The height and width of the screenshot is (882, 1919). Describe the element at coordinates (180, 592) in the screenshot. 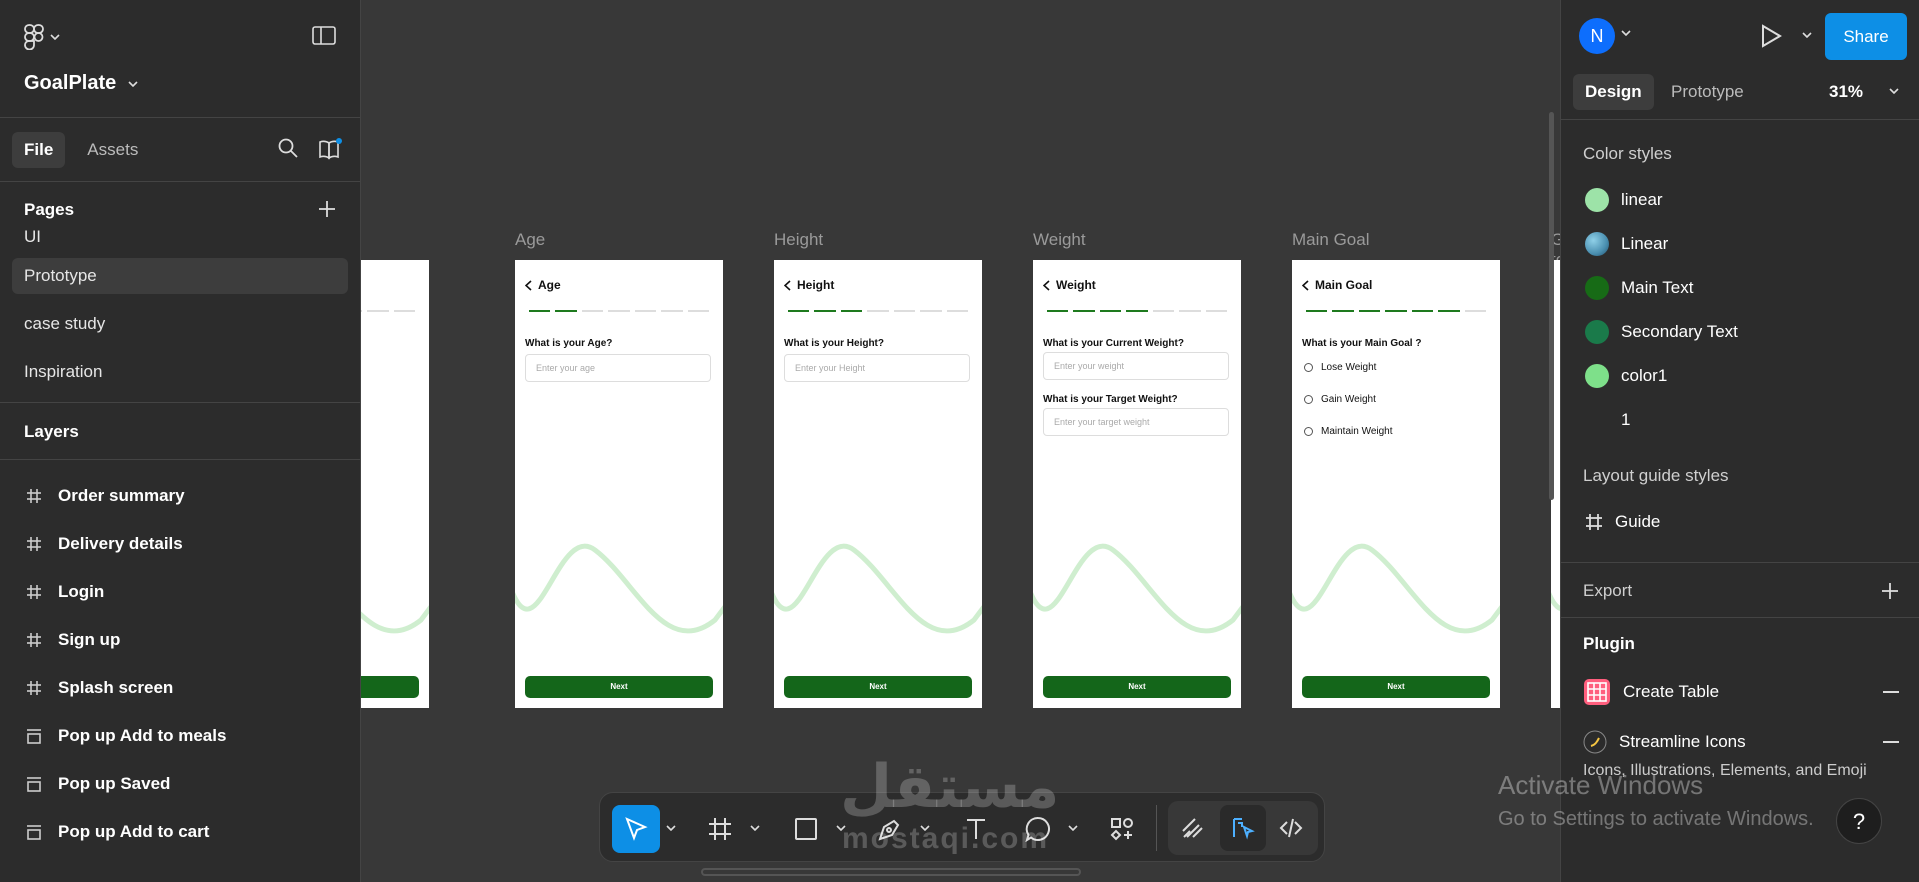

I see `layer-item: Login` at that location.